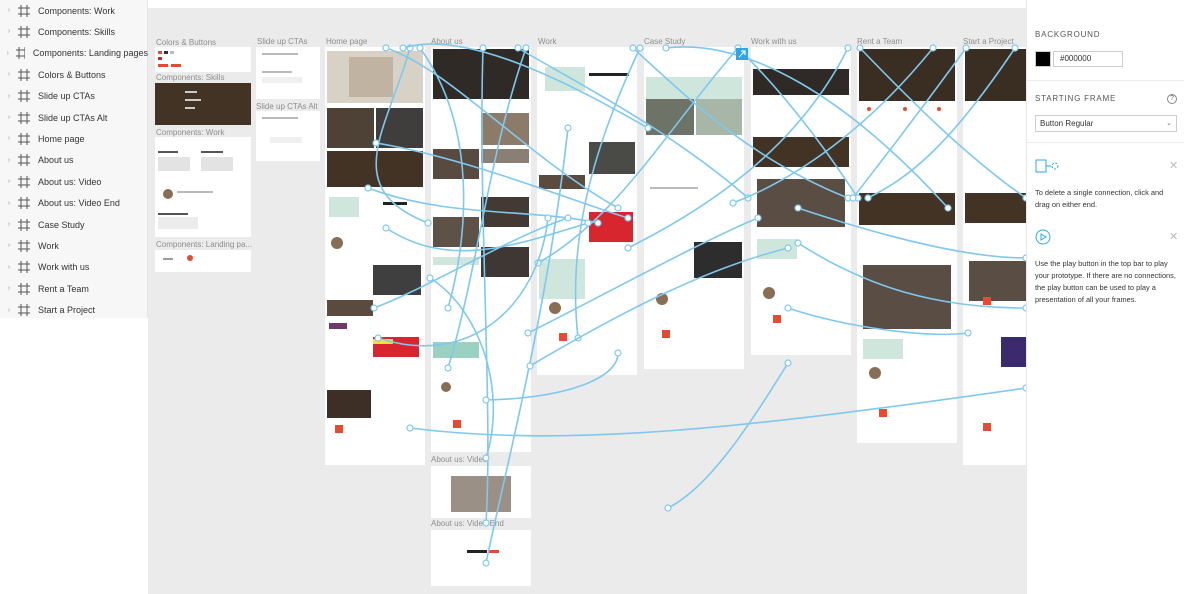 Image resolution: width=1184 pixels, height=594 pixels. What do you see at coordinates (74, 53) in the screenshot?
I see `layer-item: › Components: Landing pages` at bounding box center [74, 53].